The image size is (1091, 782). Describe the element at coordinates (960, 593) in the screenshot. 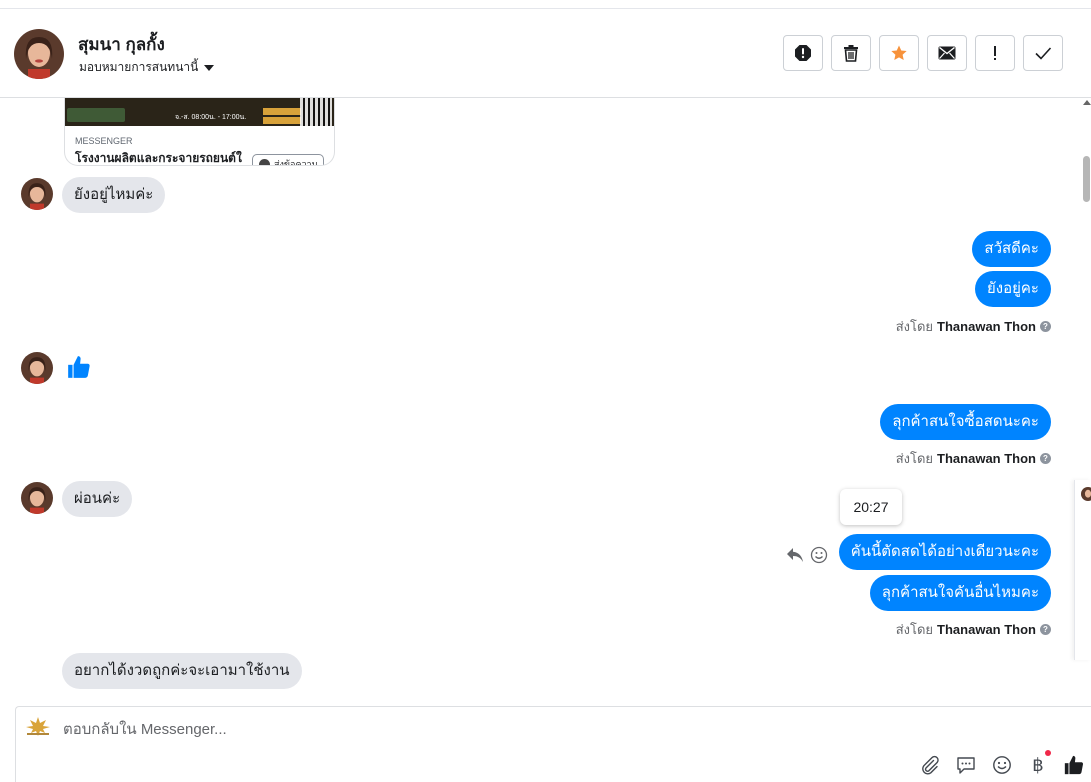

I see `outgoing-message: ลุกค้าสนใจคันอื่นไหมคะ` at that location.